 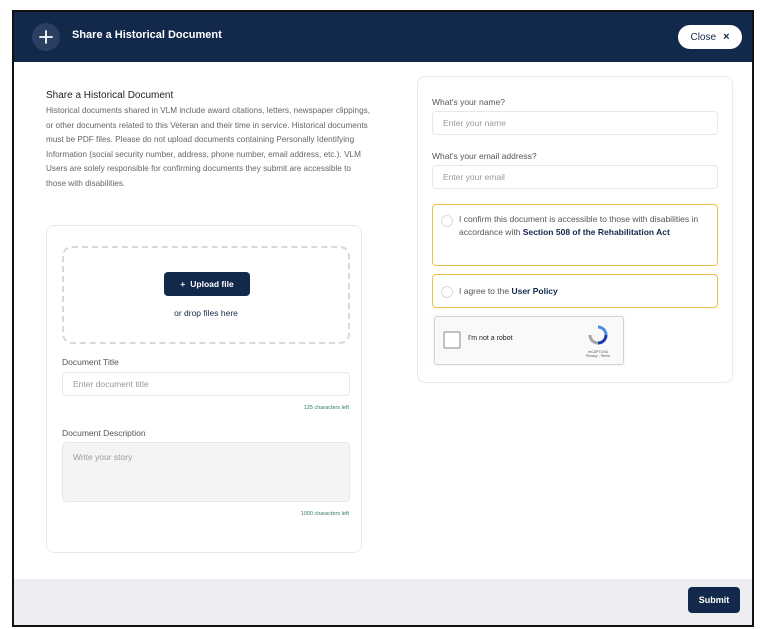 I want to click on recaptcha-icon, so click(x=598, y=335).